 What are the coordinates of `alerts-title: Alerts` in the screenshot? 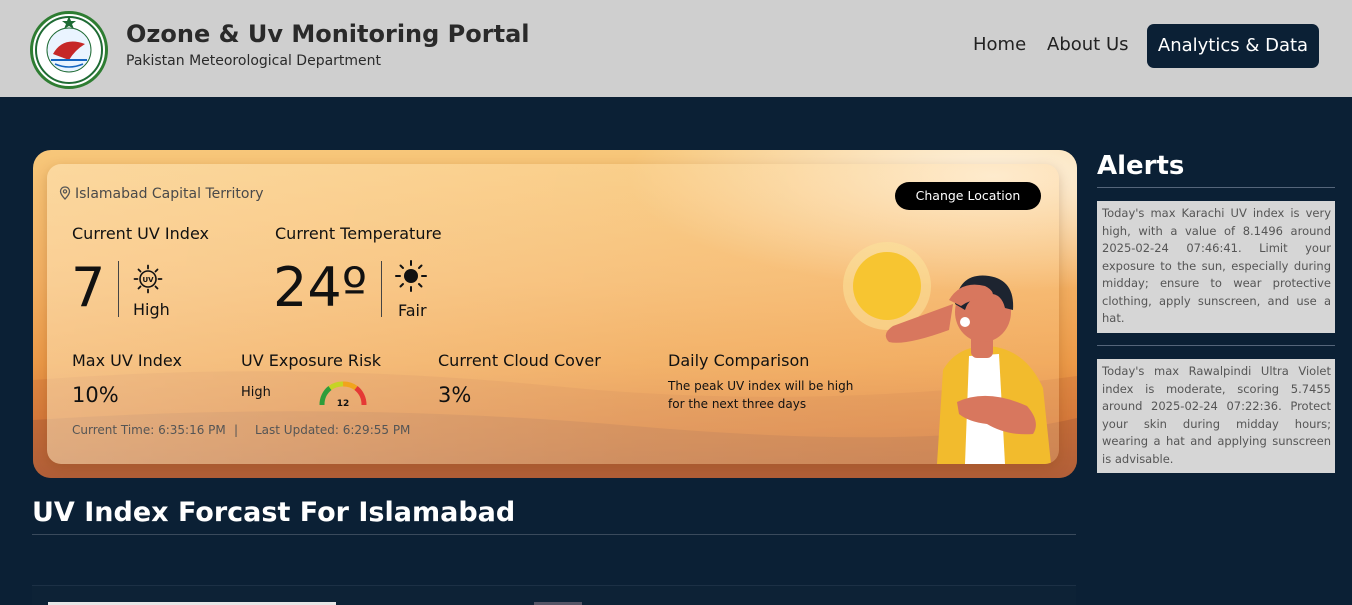 It's located at (1141, 166).